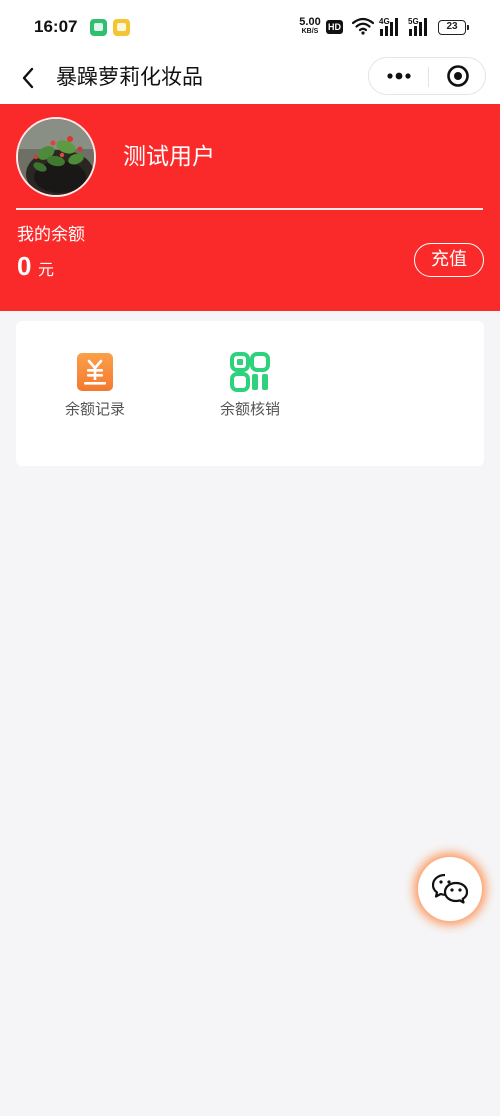  What do you see at coordinates (51, 235) in the screenshot?
I see `balance-label: 我的余额` at bounding box center [51, 235].